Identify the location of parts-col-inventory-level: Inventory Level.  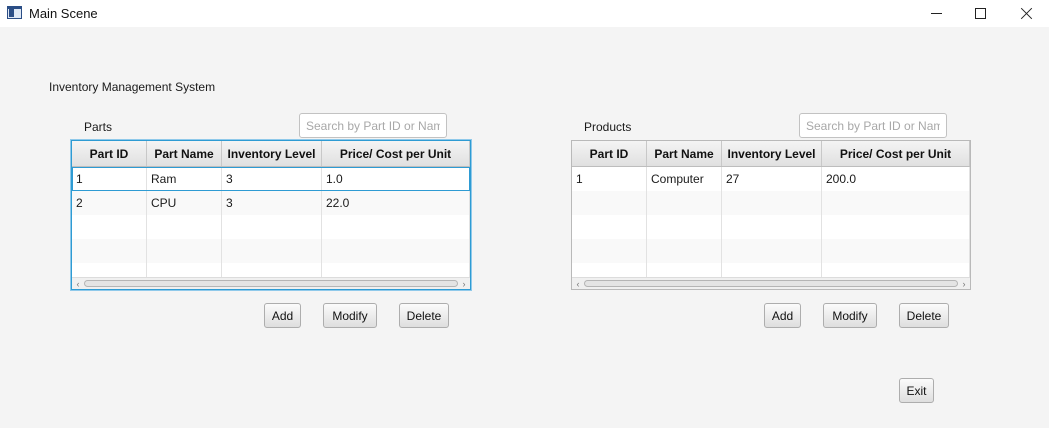
(272, 153).